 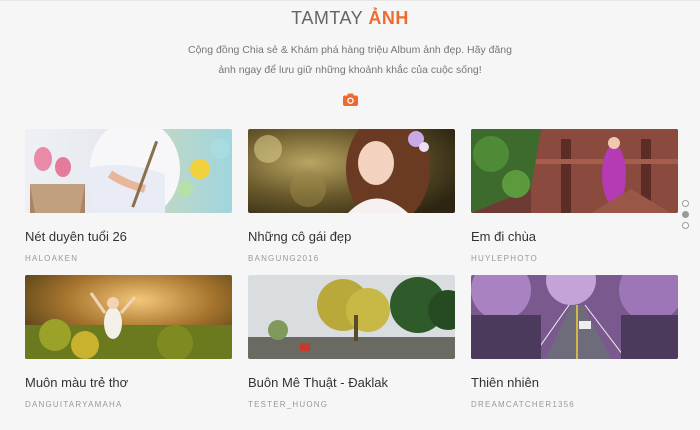 I want to click on album-author: HUYLEPHOTO, so click(x=574, y=258).